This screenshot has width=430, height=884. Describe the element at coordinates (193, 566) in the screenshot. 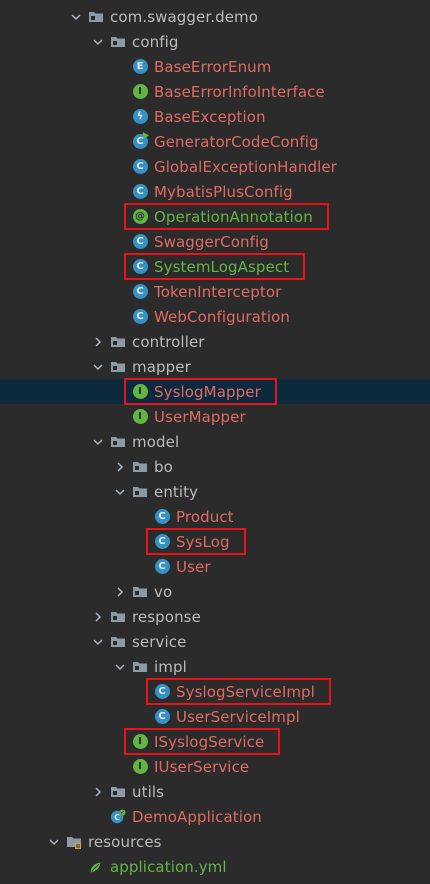

I see `tree-item-label: User` at that location.